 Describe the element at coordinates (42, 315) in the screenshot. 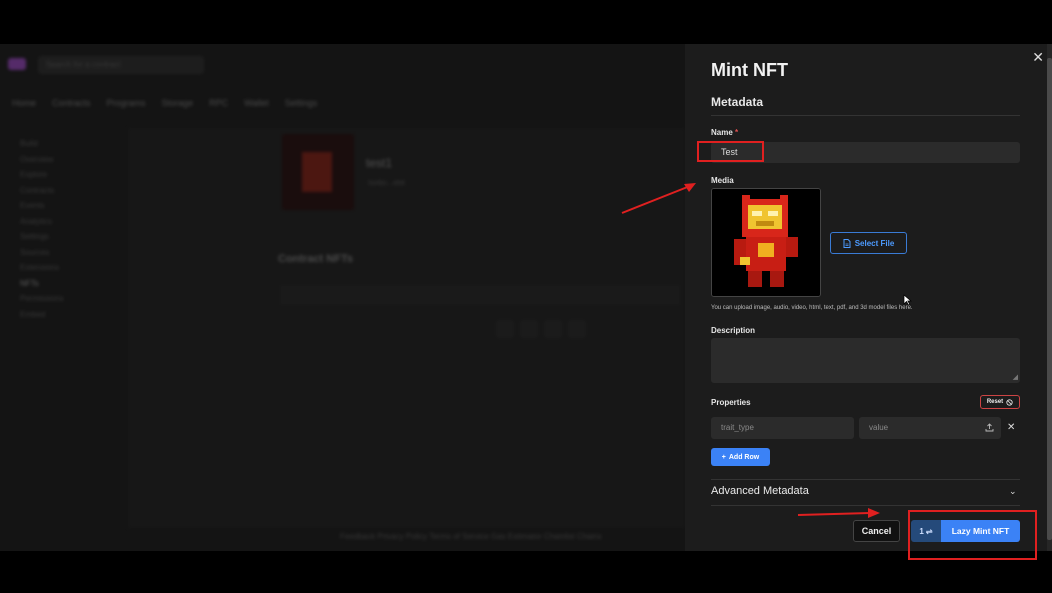

I see `sidebar-item: Embed` at that location.